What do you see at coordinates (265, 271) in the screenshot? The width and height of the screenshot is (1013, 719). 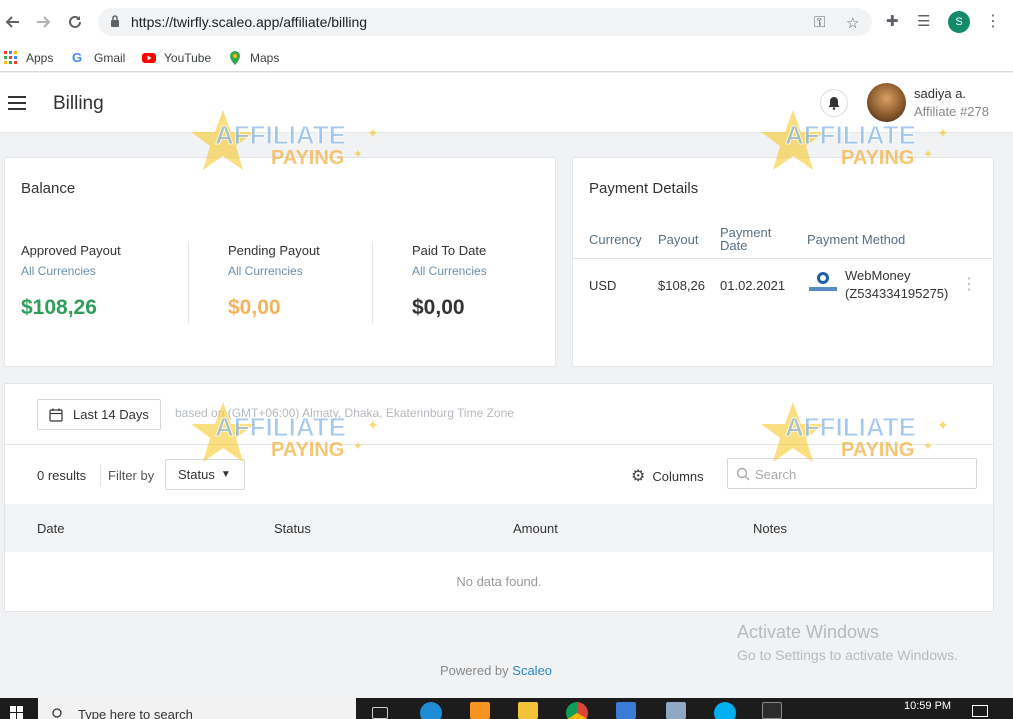 I see `pending-payout-sub: All Currencies` at bounding box center [265, 271].